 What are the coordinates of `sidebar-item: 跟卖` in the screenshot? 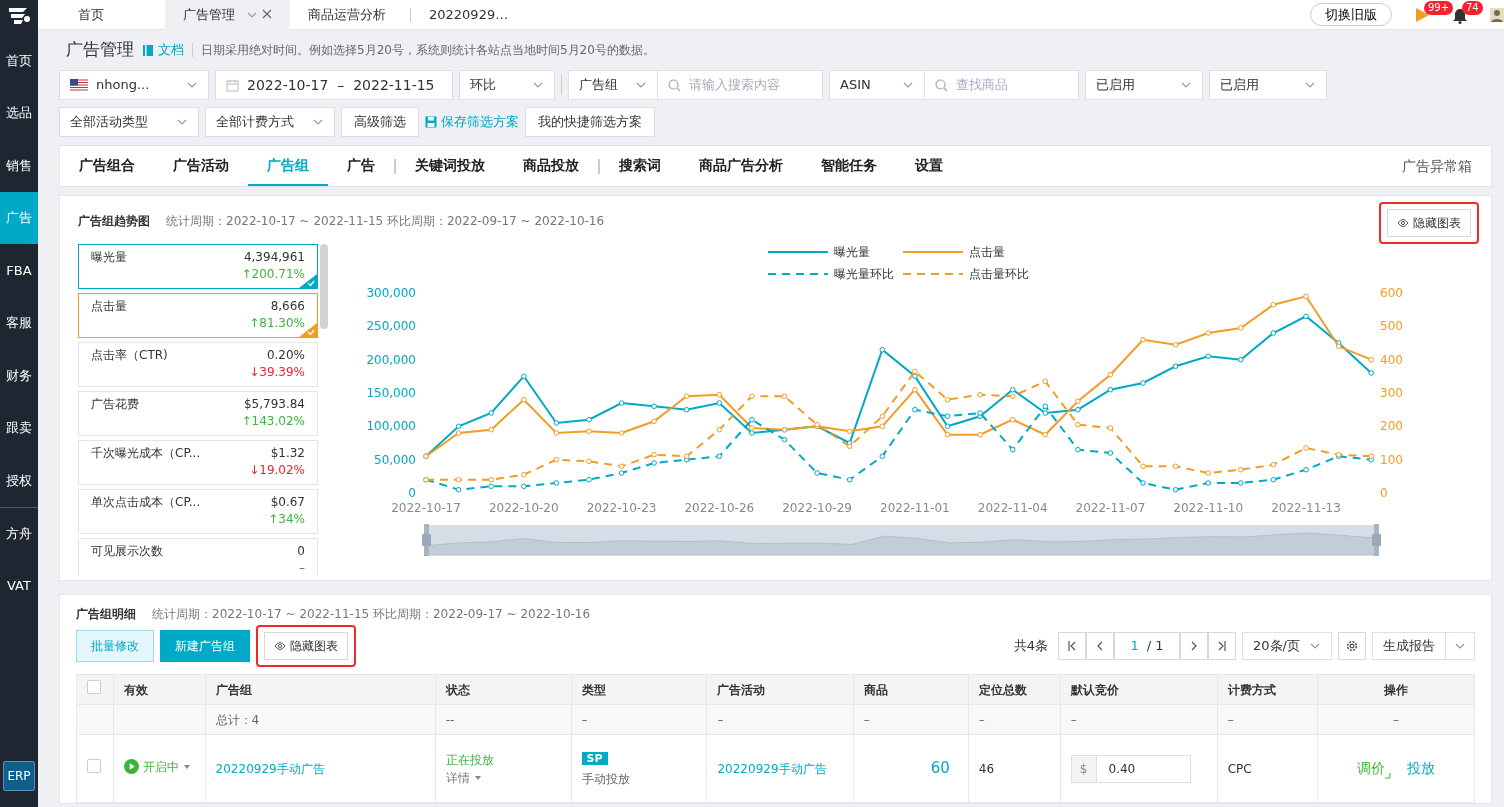 It's located at (19, 427).